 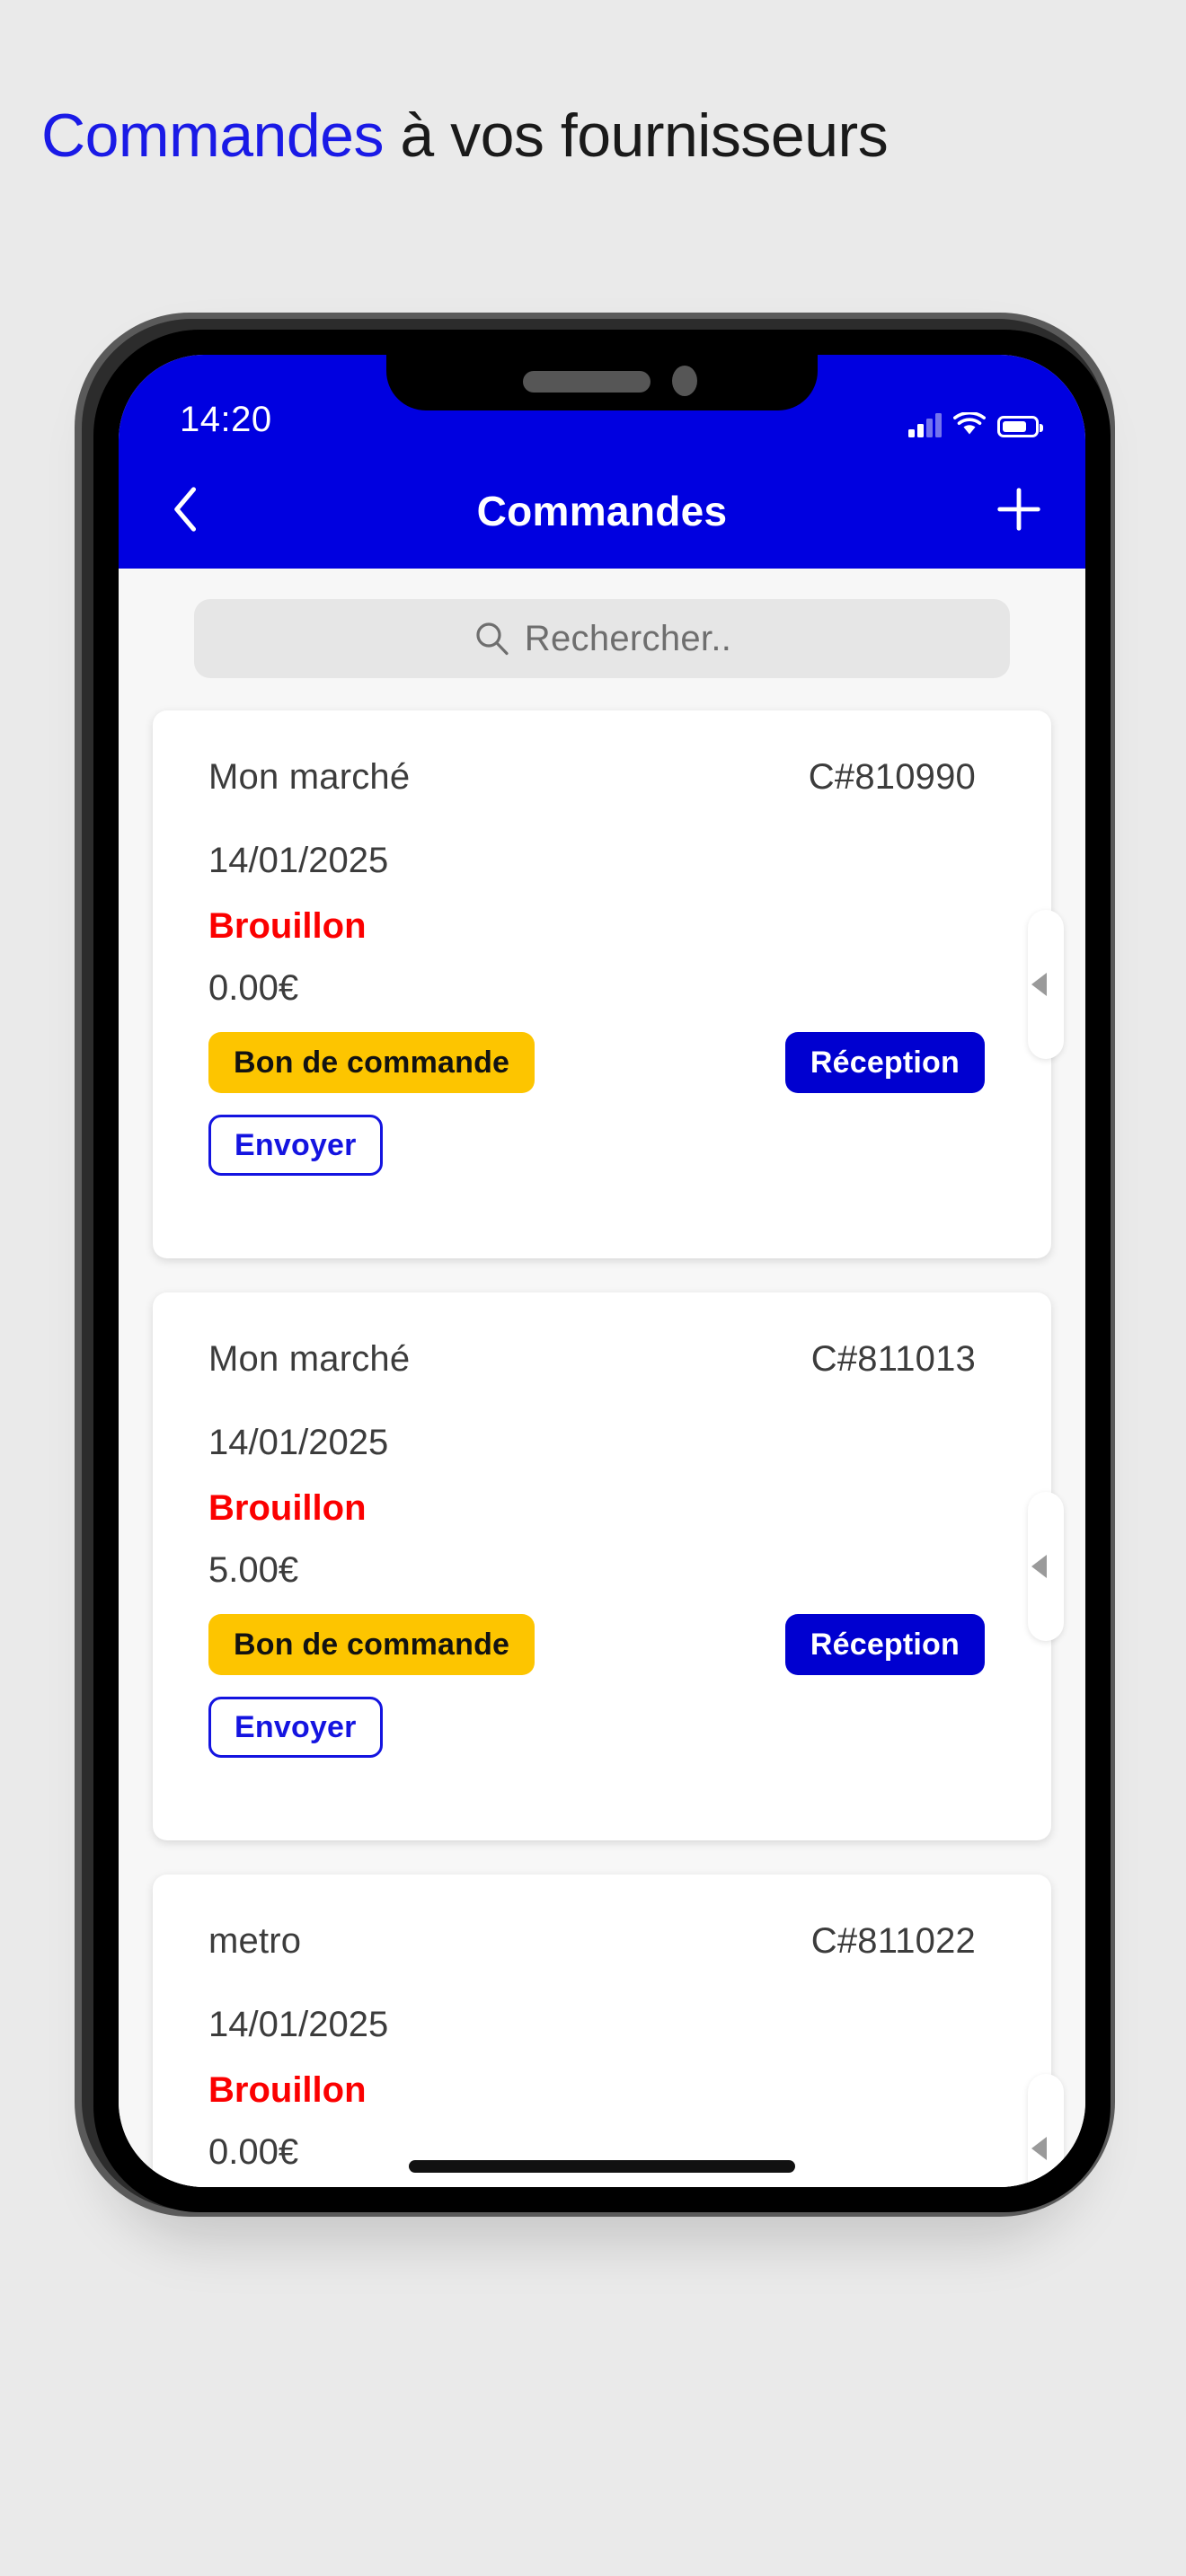 What do you see at coordinates (213, 135) in the screenshot?
I see `page-title-highlight: Commandes` at bounding box center [213, 135].